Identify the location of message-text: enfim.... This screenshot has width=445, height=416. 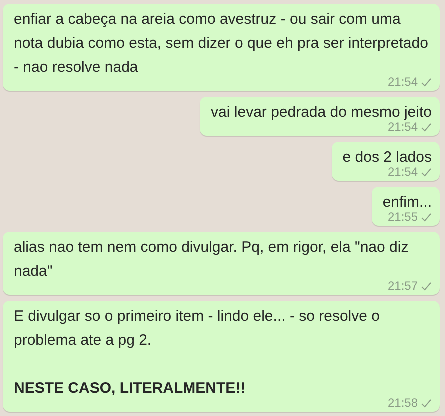
(407, 202).